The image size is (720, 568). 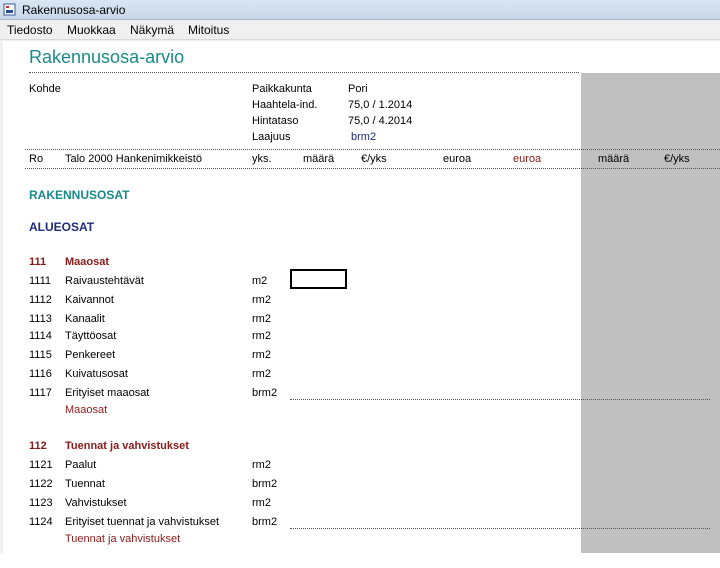 What do you see at coordinates (319, 159) in the screenshot?
I see `col-maara: määrä` at bounding box center [319, 159].